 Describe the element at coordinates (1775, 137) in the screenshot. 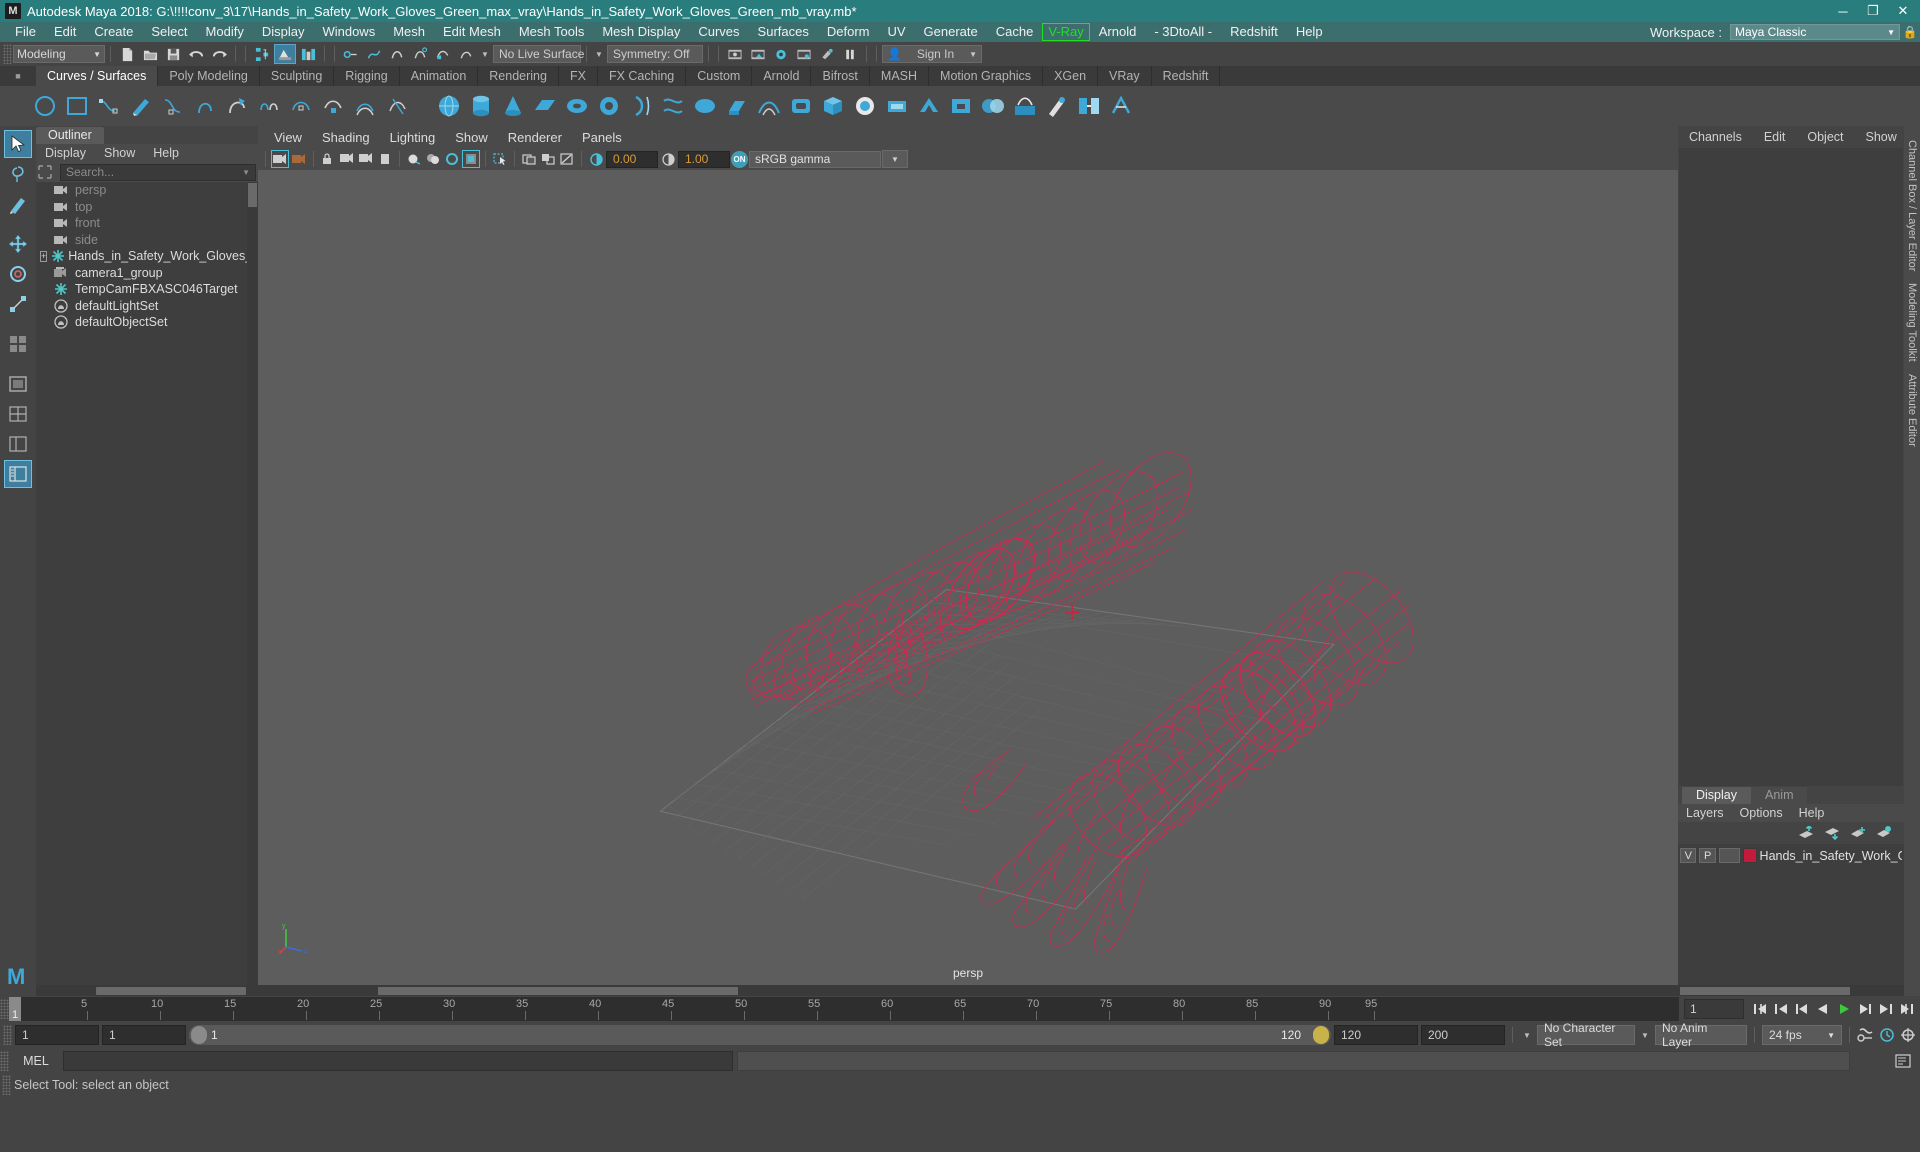

I see `channel-box-menu-edit: Edit` at that location.